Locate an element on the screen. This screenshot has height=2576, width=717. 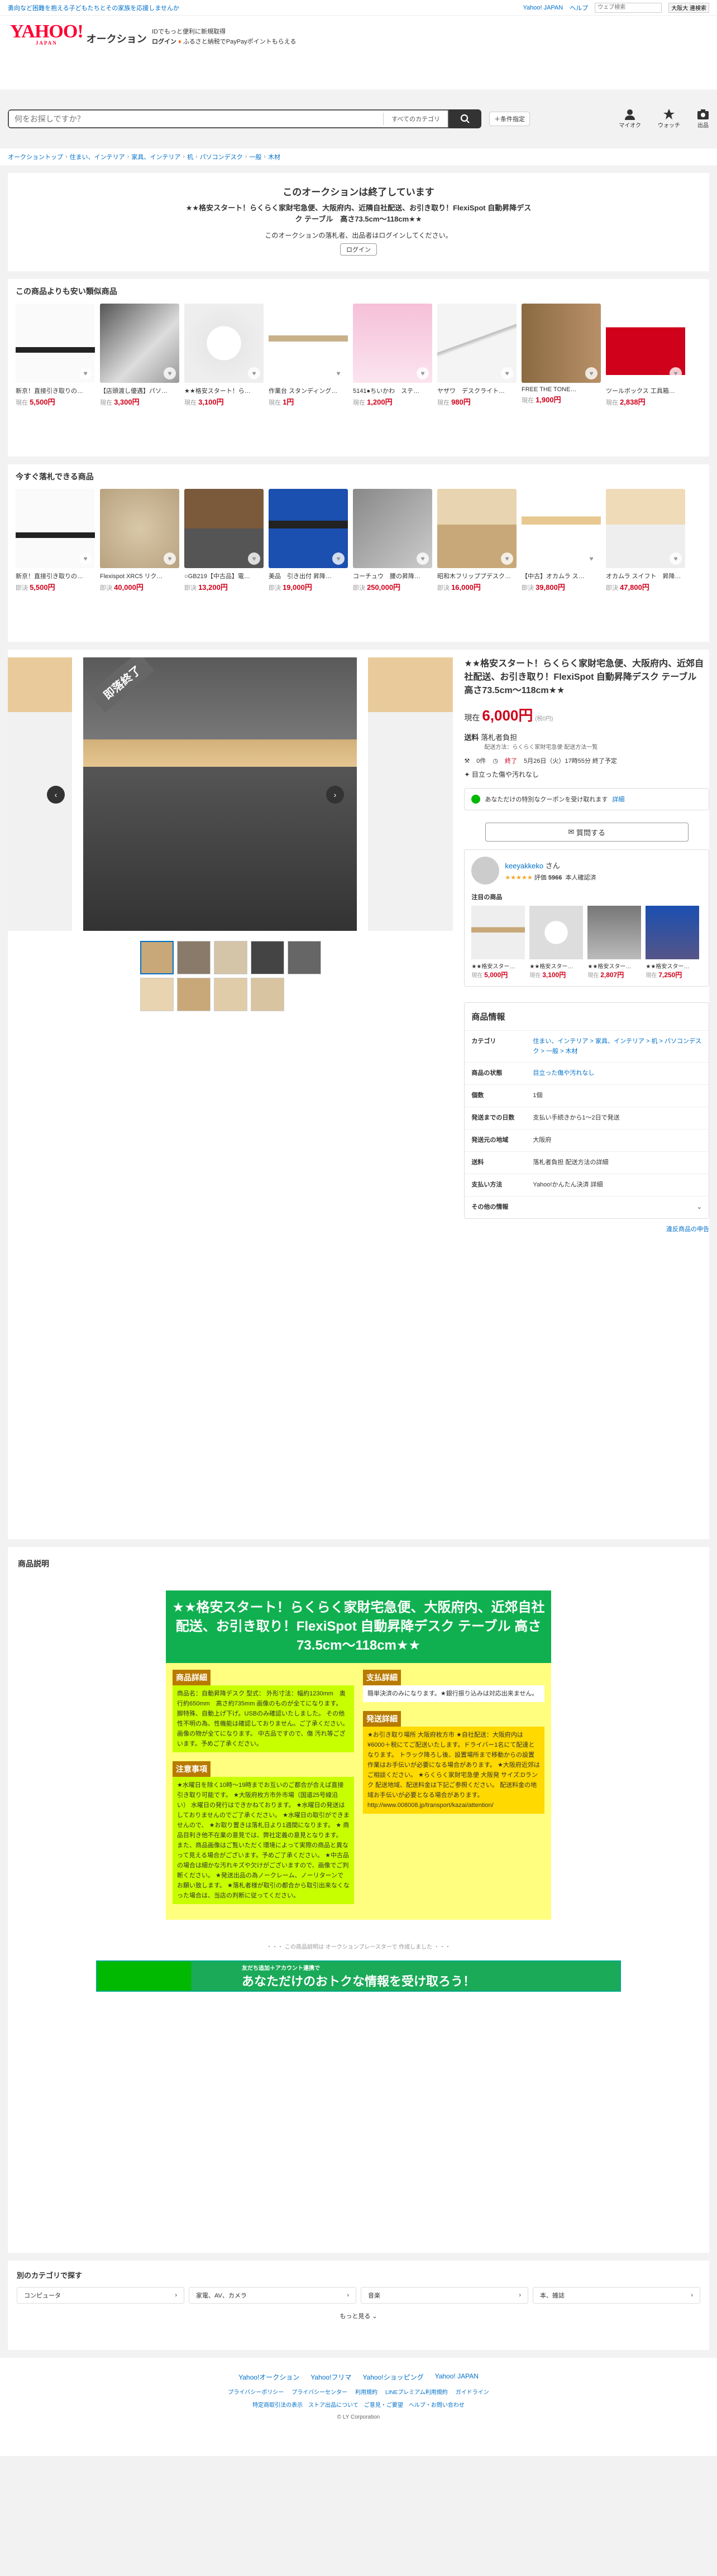
report-link: 違反商品の申告 is located at coordinates (687, 1229).